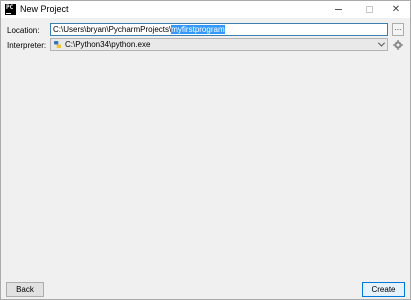  Describe the element at coordinates (25, 289) in the screenshot. I see `back-button: Back` at that location.